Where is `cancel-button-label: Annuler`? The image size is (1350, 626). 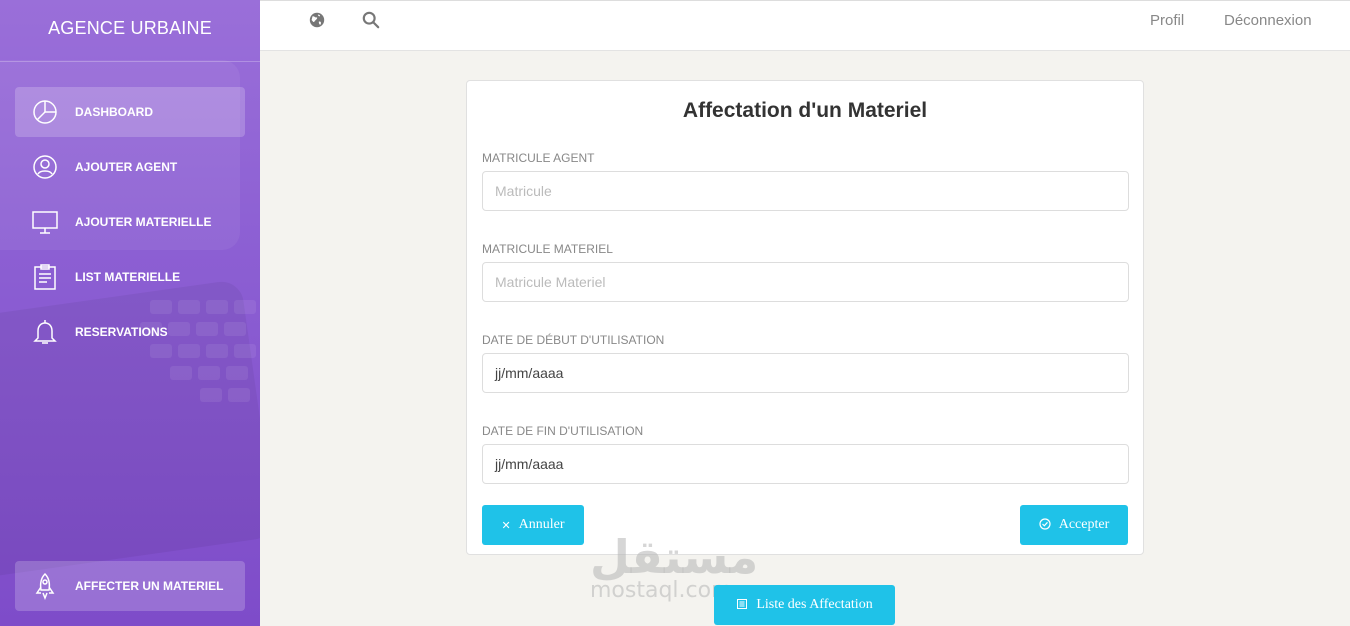
cancel-button-label: Annuler is located at coordinates (541, 524).